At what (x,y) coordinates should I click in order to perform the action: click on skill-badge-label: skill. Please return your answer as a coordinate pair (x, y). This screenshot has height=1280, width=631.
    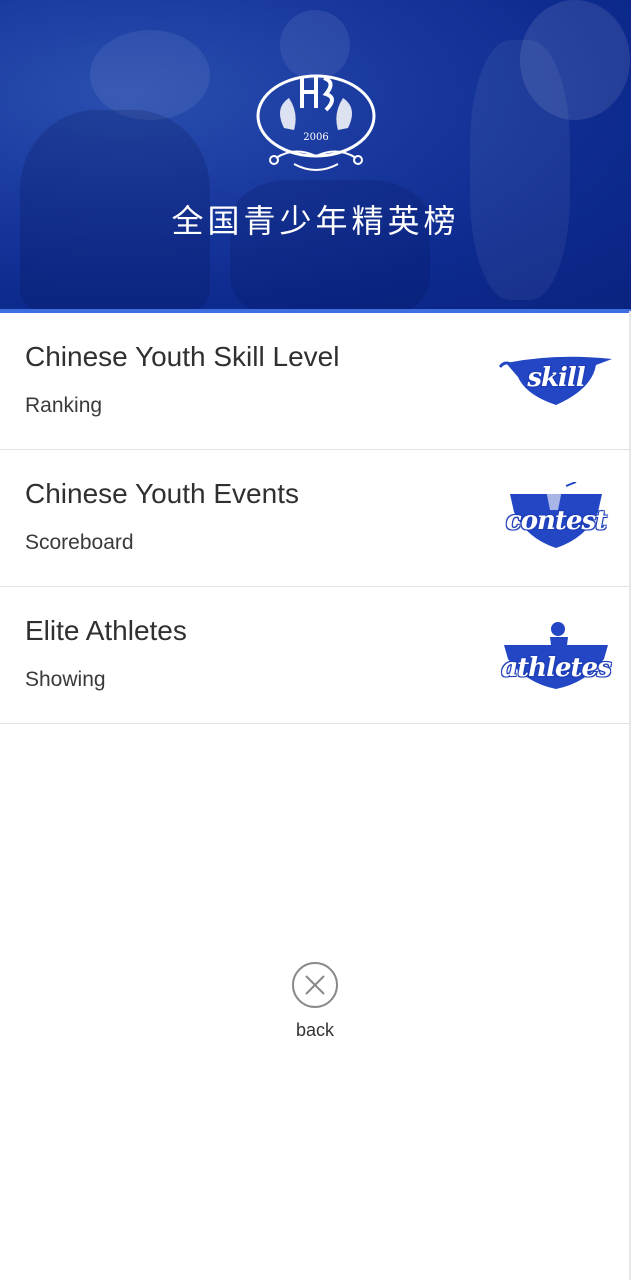
    Looking at the image, I should click on (556, 378).